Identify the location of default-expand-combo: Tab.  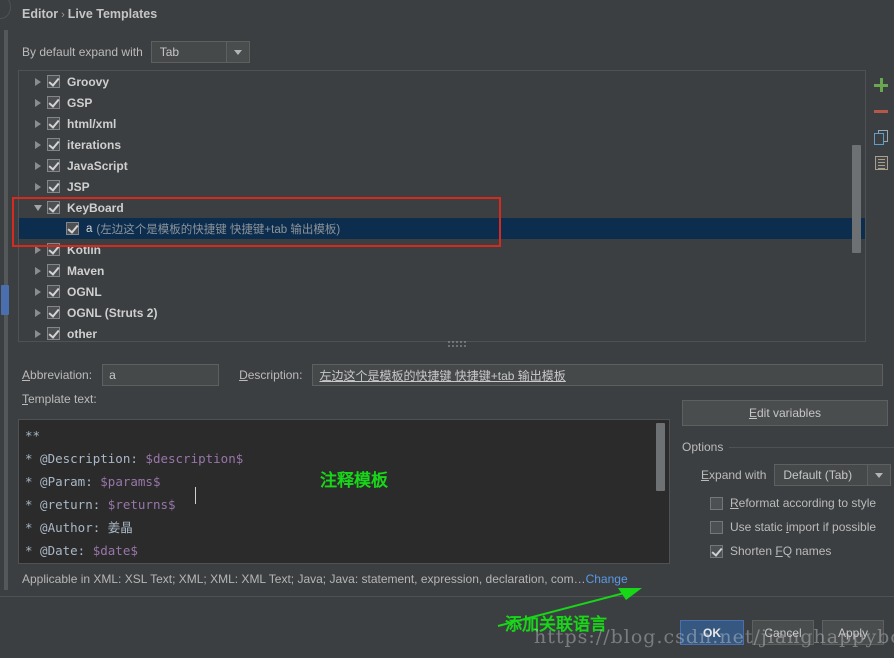
(200, 52).